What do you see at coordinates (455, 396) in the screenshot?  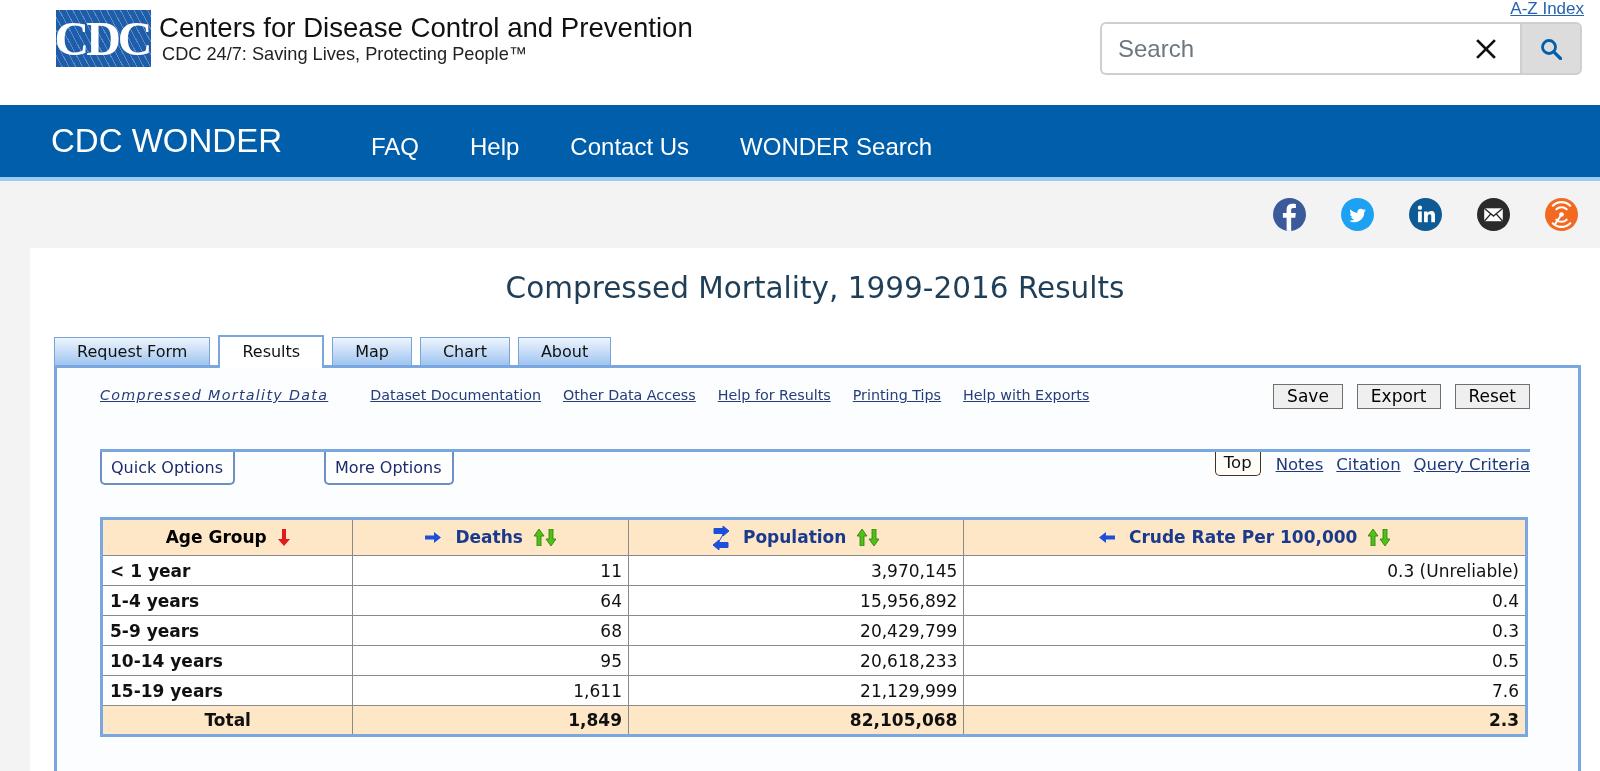 I see `resource-link: Dataset Documentation` at bounding box center [455, 396].